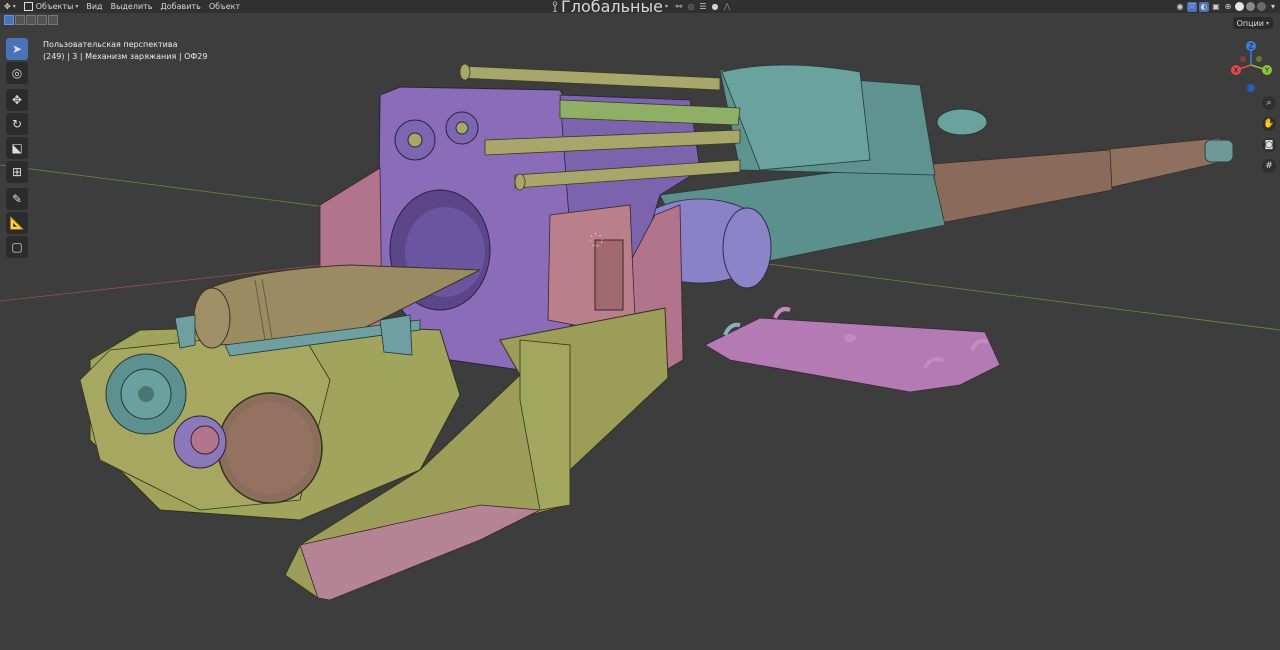  Describe the element at coordinates (224, 6) in the screenshot. I see `menu-object: Объект` at that location.